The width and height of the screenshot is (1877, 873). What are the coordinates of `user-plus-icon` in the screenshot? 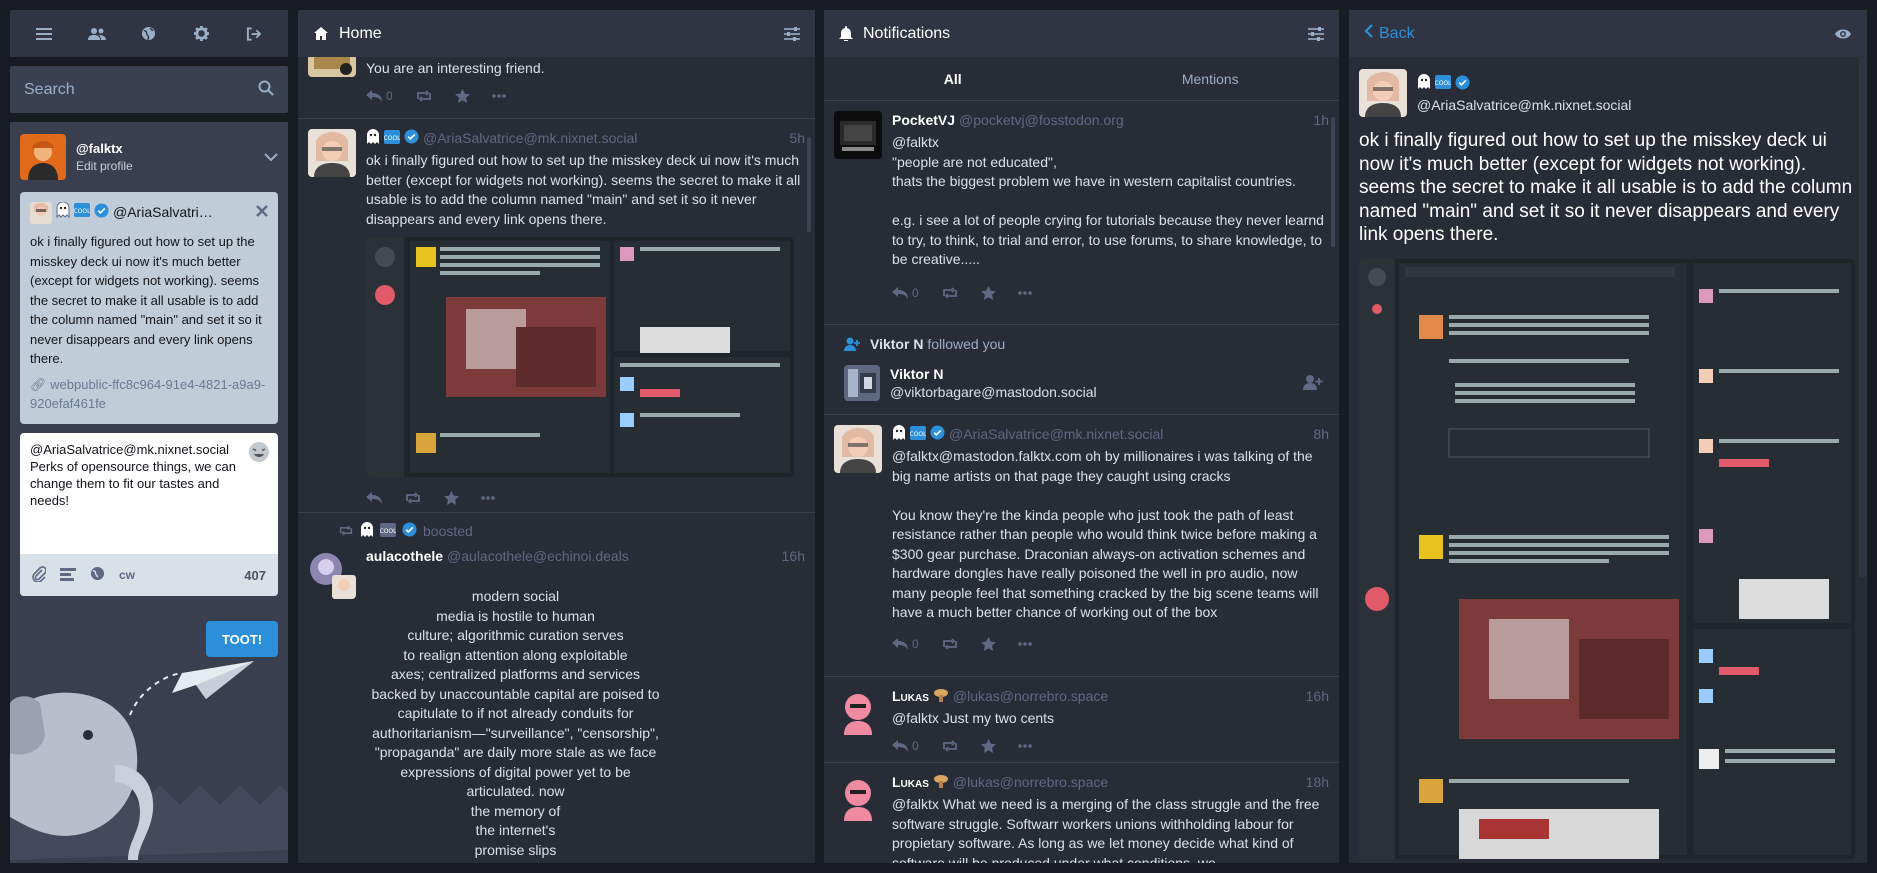 It's located at (852, 344).